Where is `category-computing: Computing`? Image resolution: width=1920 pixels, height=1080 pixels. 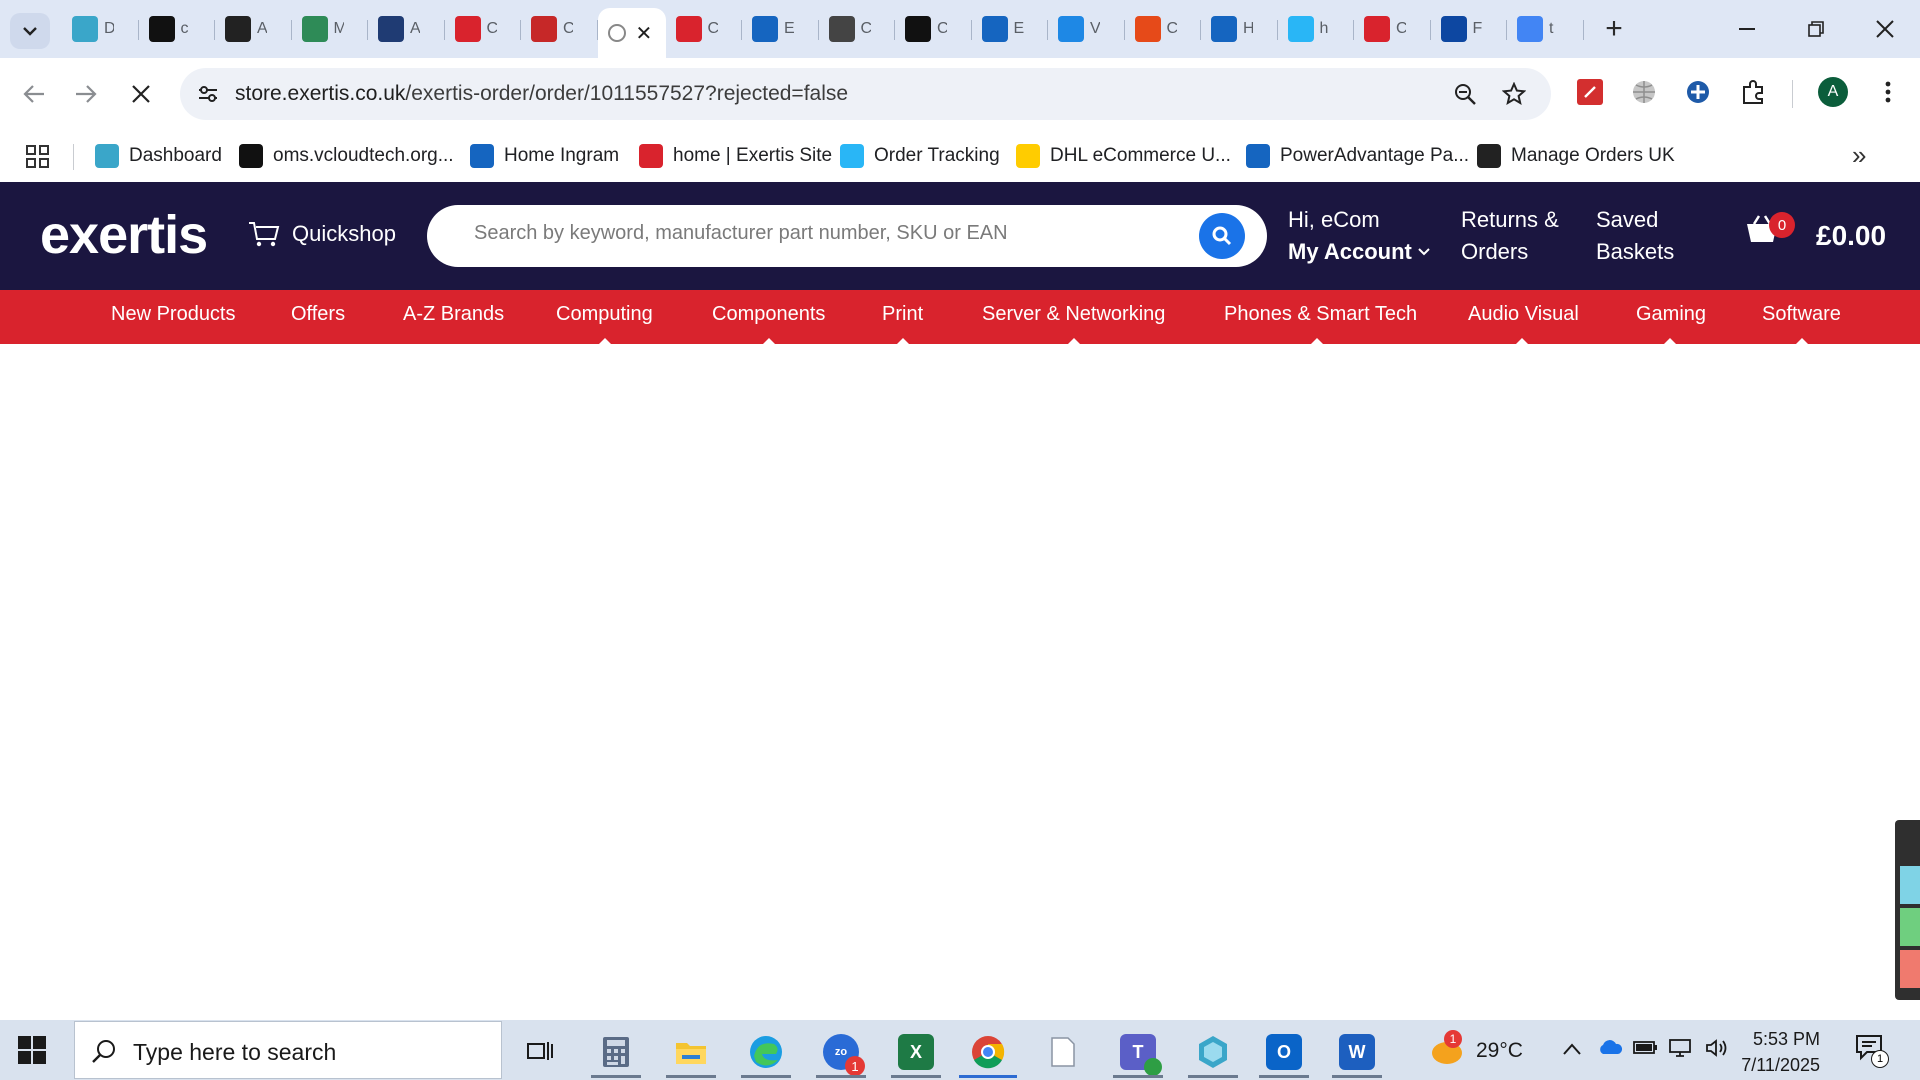 category-computing: Computing is located at coordinates (604, 314).